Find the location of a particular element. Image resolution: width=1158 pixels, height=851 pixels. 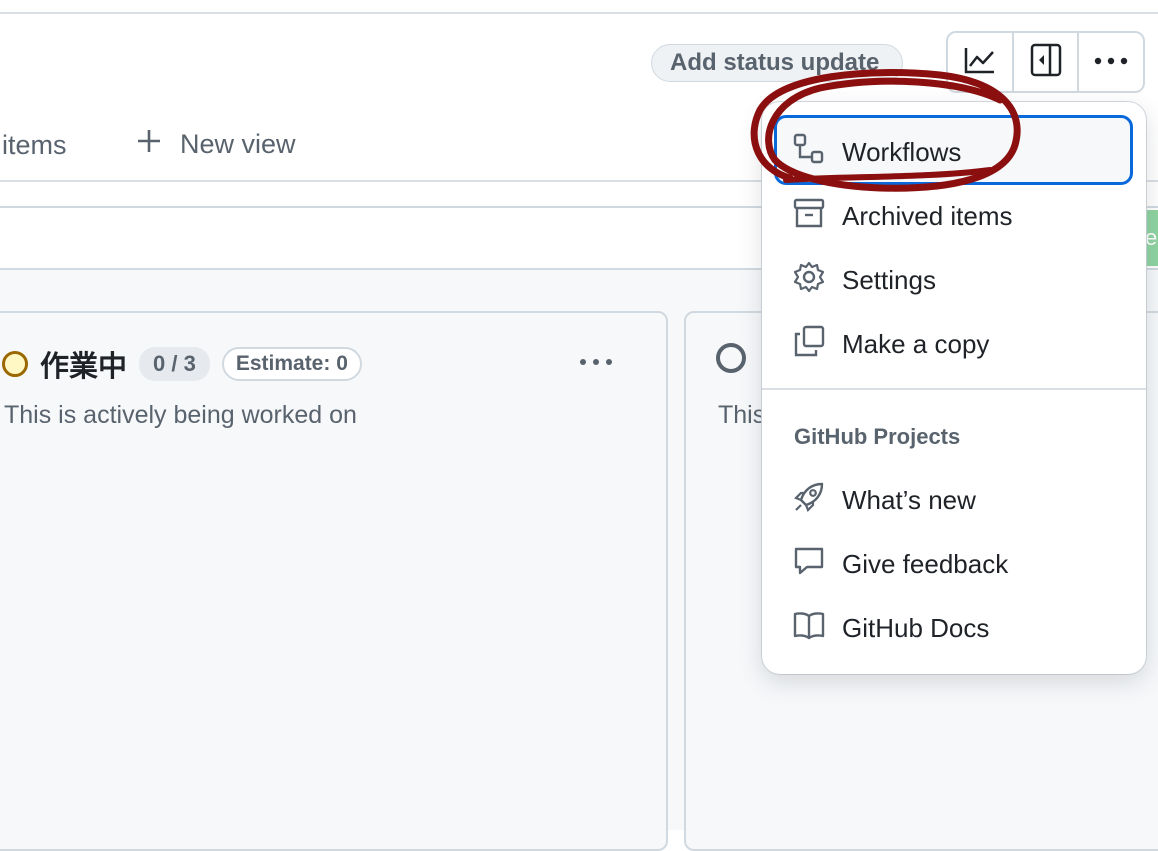

top-divider is located at coordinates (579, 13).